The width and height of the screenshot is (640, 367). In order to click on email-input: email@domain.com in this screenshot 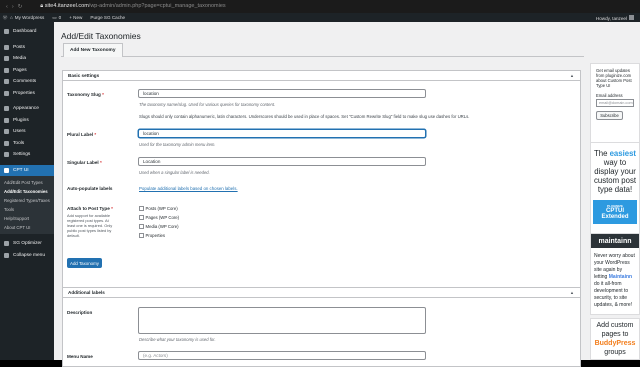, I will do `click(615, 103)`.